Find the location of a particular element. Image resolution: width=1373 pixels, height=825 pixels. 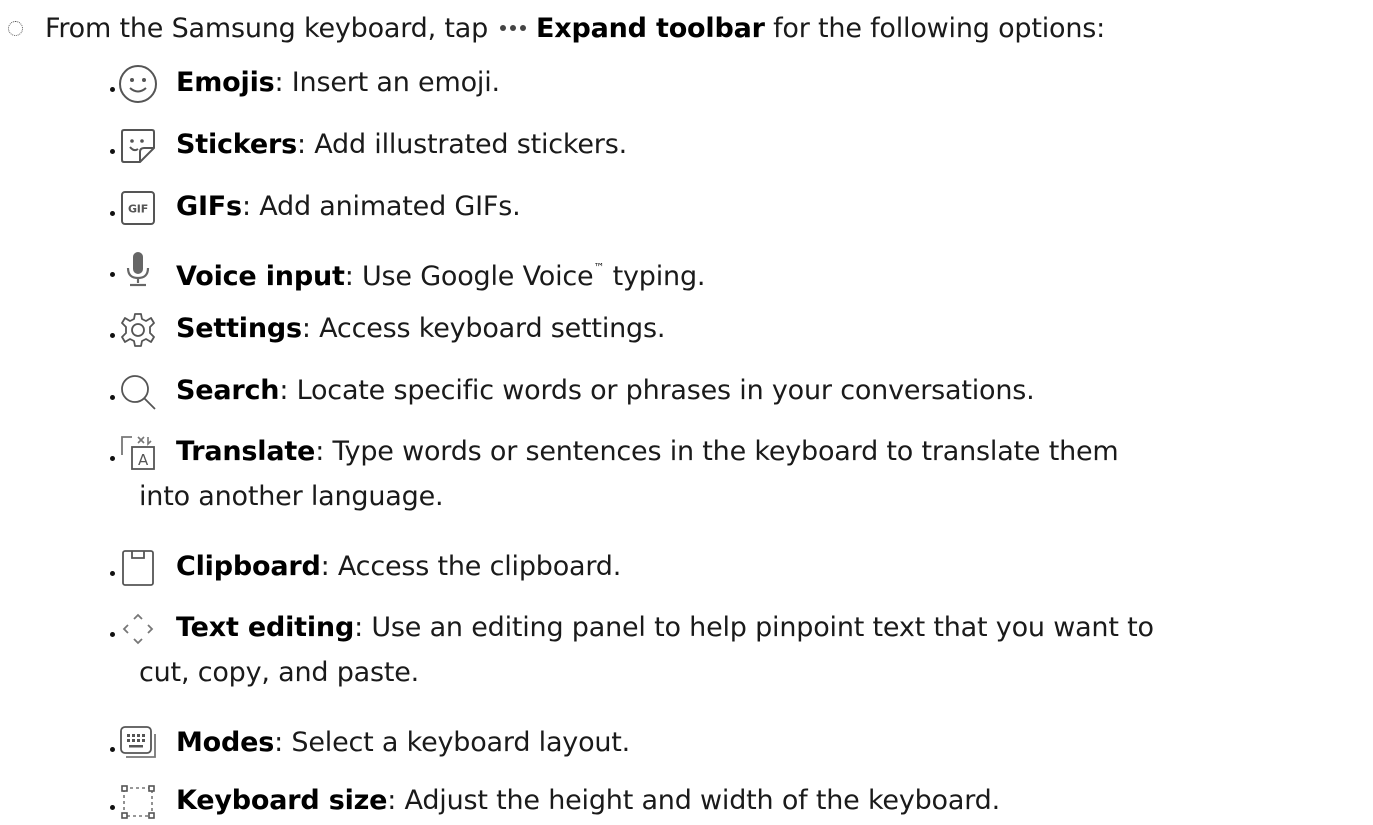

svg-text: GIF is located at coordinates (138, 209).